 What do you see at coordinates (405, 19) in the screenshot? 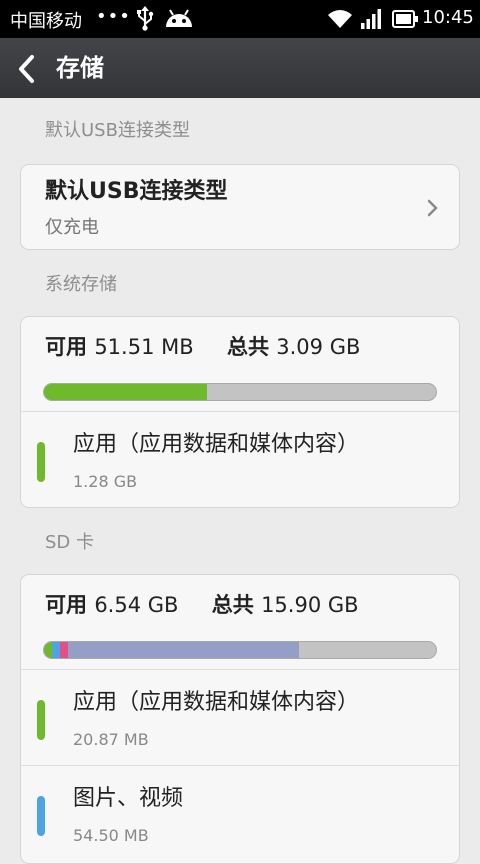
I see `battery-icon` at bounding box center [405, 19].